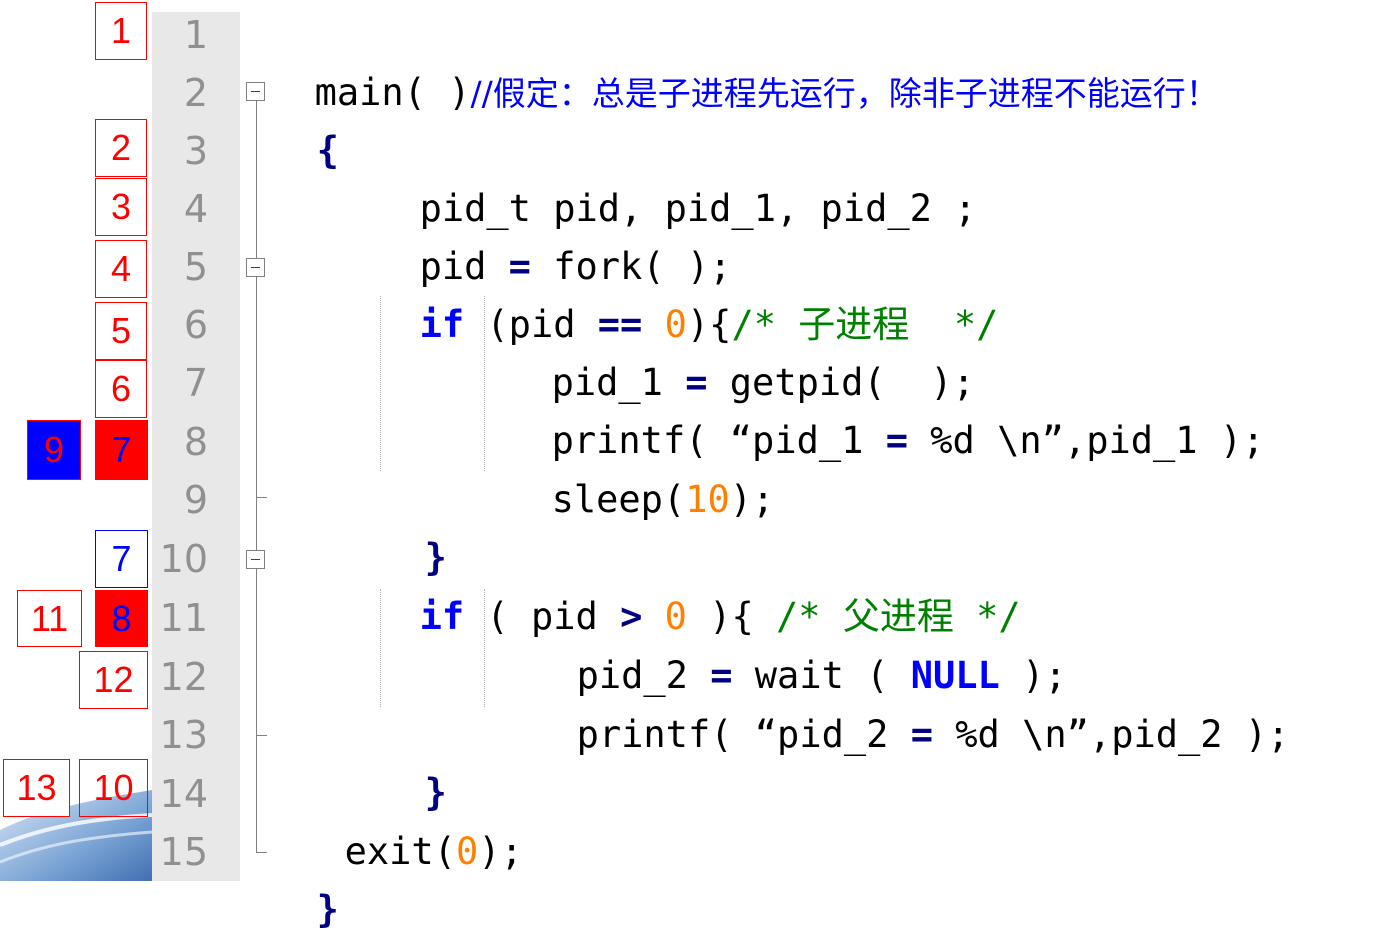  What do you see at coordinates (113, 680) in the screenshot?
I see `step-marker: 12` at bounding box center [113, 680].